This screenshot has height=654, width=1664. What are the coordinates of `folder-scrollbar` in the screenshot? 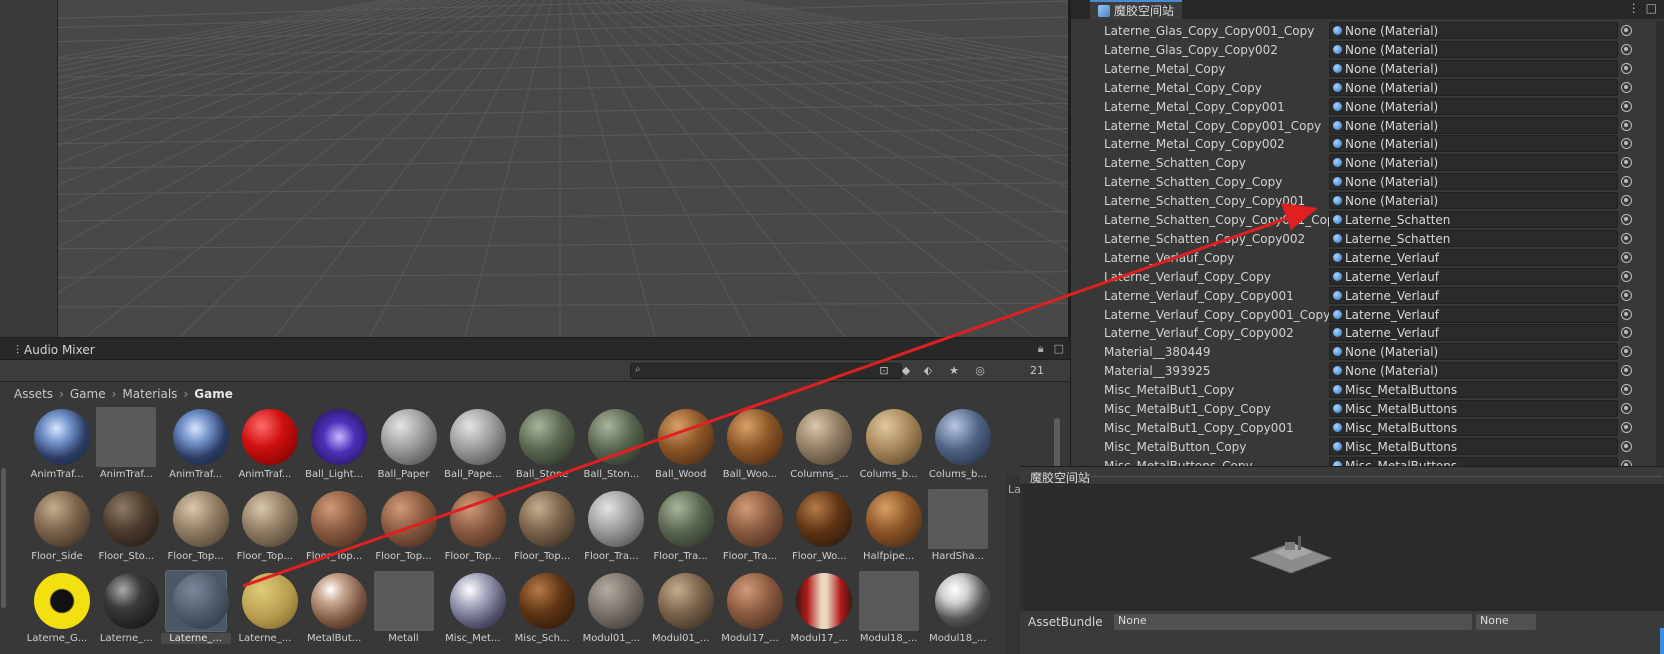 It's located at (4, 538).